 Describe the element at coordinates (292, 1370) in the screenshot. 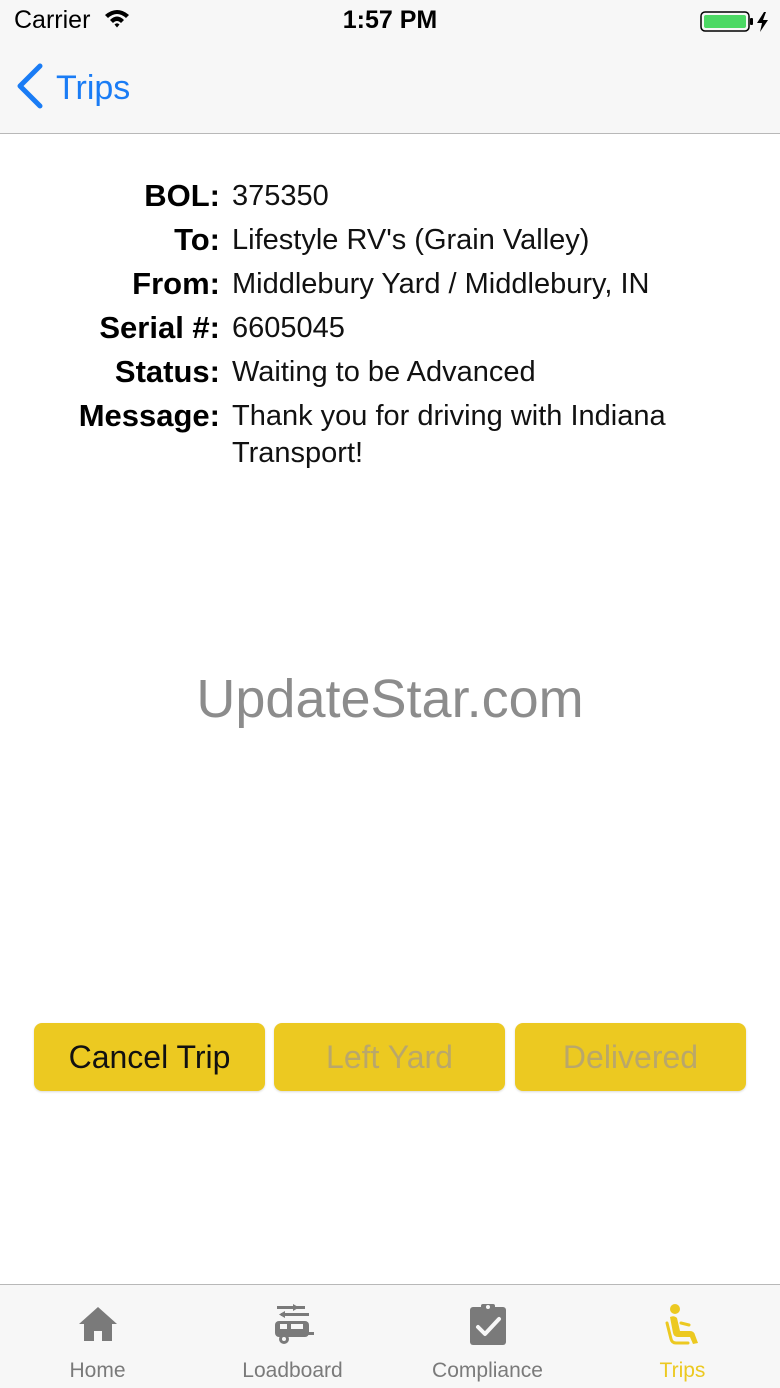

I see `tab-loadboard-label: Loadboard` at that location.